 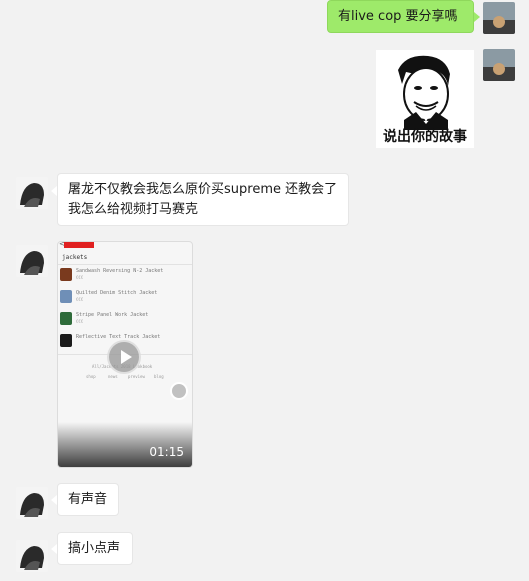 I want to click on sticker-caption: 说出你的故事, so click(x=425, y=137).